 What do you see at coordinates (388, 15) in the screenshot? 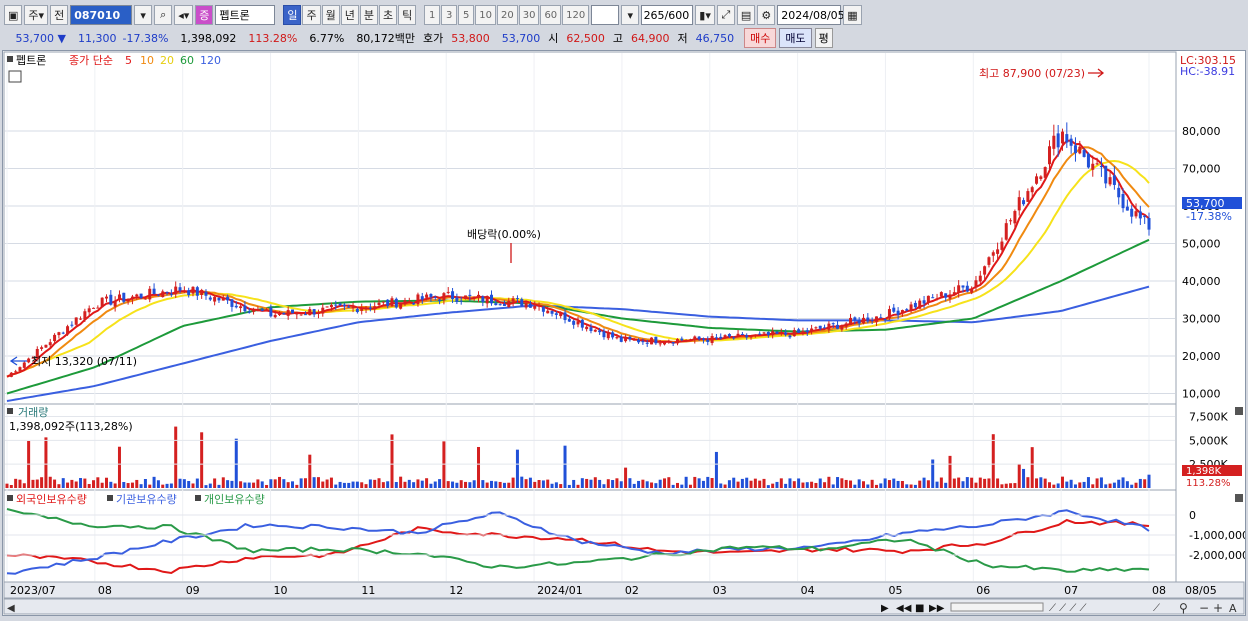
I see `period-button: 초` at bounding box center [388, 15].